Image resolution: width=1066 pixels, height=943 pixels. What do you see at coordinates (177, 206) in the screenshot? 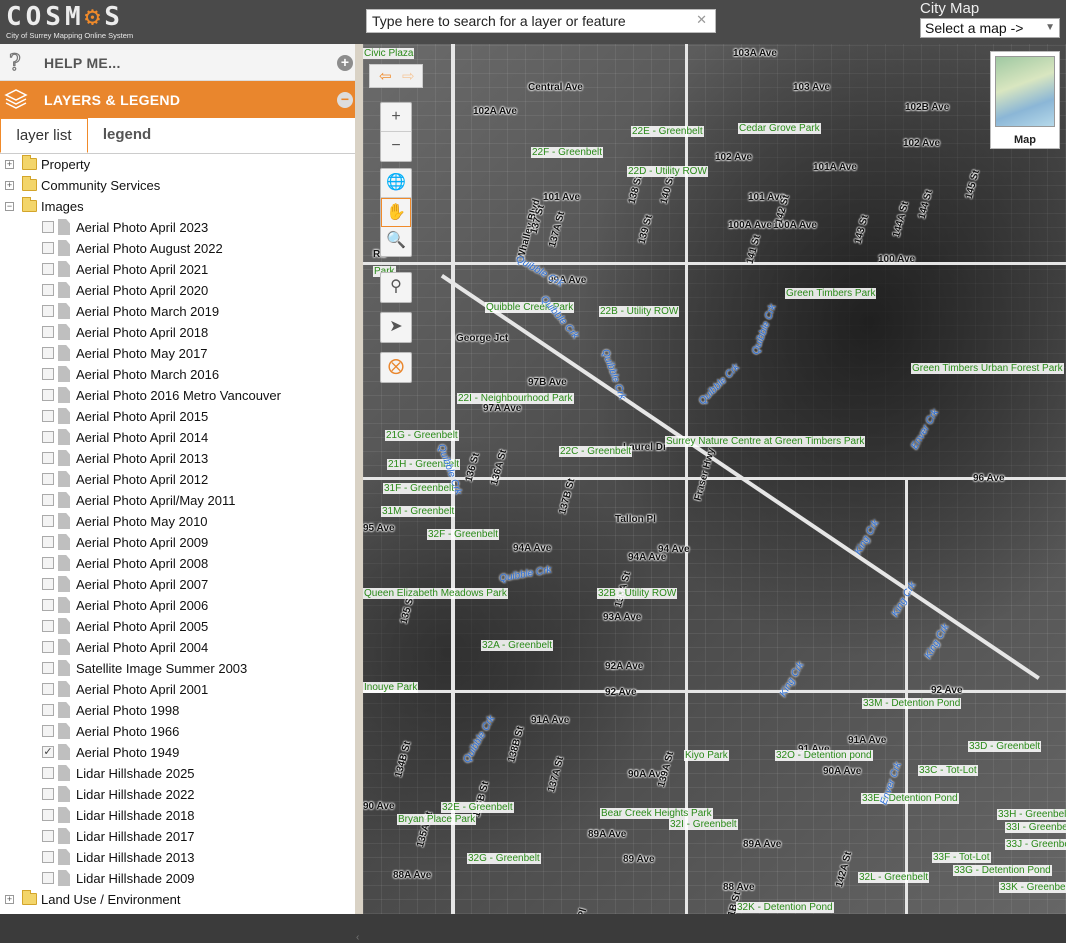
I see `layer-group: − Images` at bounding box center [177, 206].